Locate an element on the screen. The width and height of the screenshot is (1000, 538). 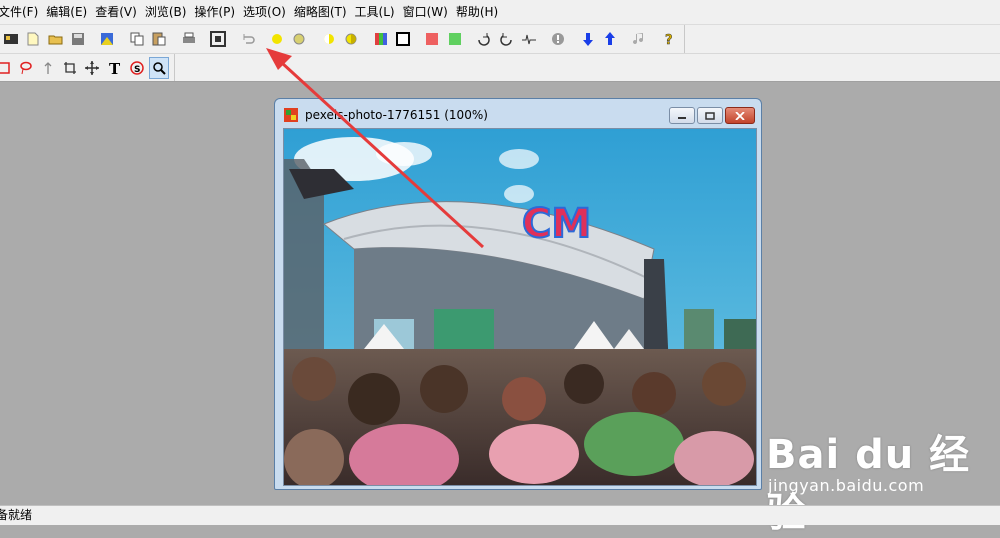
status-bar: 备就绪 is located at coordinates (500, 515).